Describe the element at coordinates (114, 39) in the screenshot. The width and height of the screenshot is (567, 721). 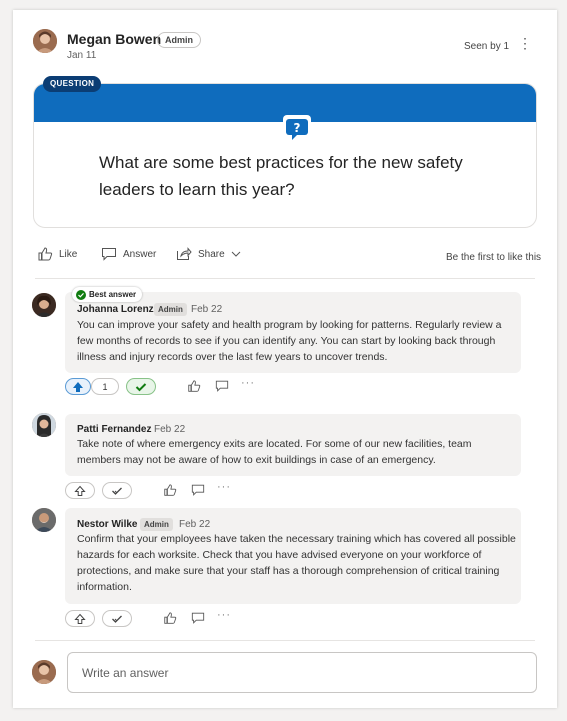
I see `author-name: Megan Bowen` at that location.